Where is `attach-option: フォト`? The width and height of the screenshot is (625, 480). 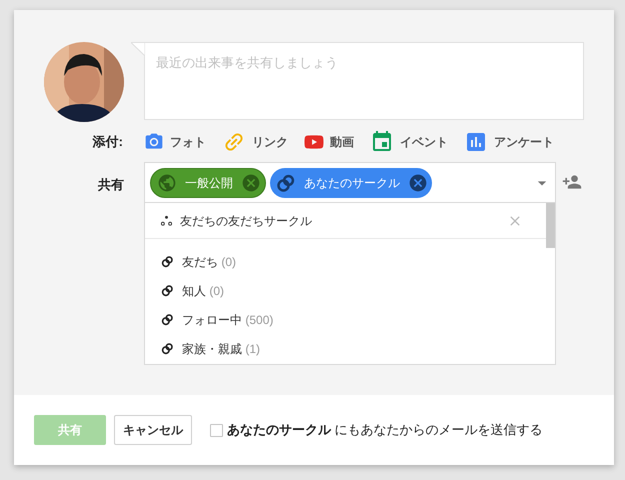 attach-option: フォト is located at coordinates (175, 142).